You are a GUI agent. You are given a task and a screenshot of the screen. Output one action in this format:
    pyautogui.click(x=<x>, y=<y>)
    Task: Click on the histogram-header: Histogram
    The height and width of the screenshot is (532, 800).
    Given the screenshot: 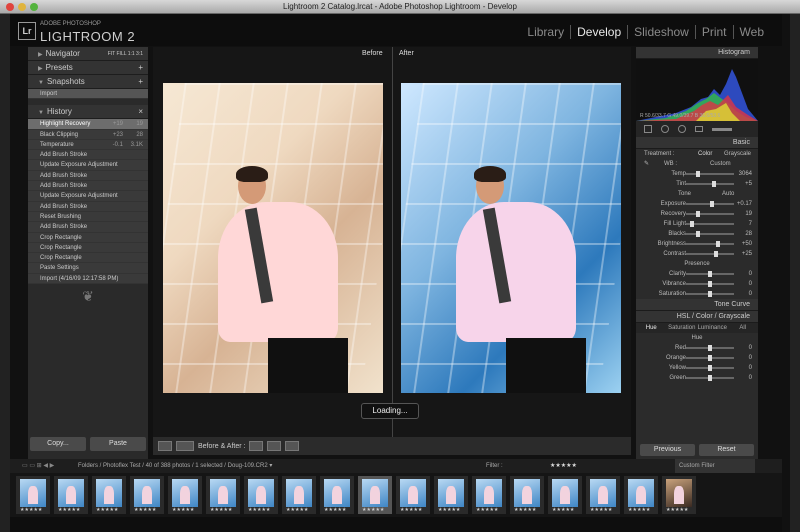 What is the action you would take?
    pyautogui.click(x=697, y=53)
    